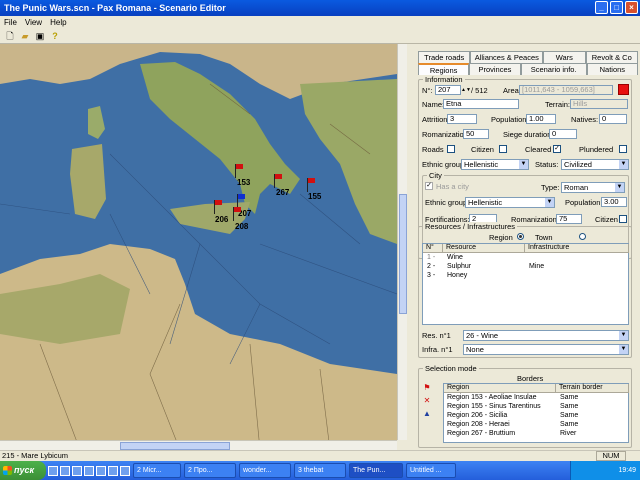 The image size is (640, 480). What do you see at coordinates (315, 196) in the screenshot?
I see `flag-label-155: 155` at bounding box center [315, 196].